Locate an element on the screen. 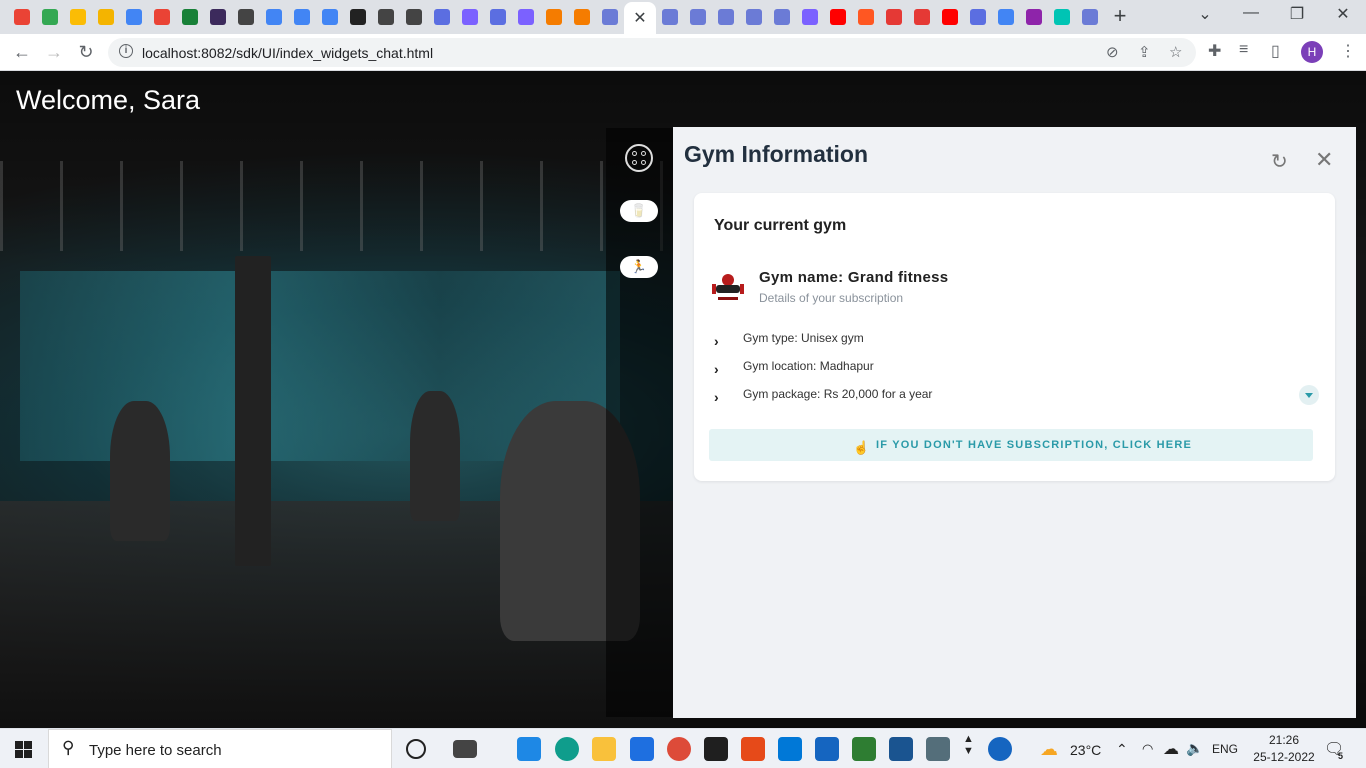 The image size is (1366, 768). reading-list-icon: ≡ is located at coordinates (1243, 50).